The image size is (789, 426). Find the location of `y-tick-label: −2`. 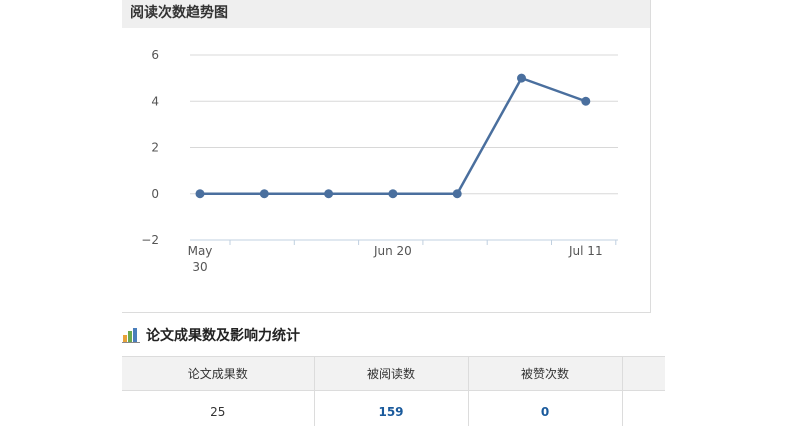

y-tick-label: −2 is located at coordinates (150, 240).